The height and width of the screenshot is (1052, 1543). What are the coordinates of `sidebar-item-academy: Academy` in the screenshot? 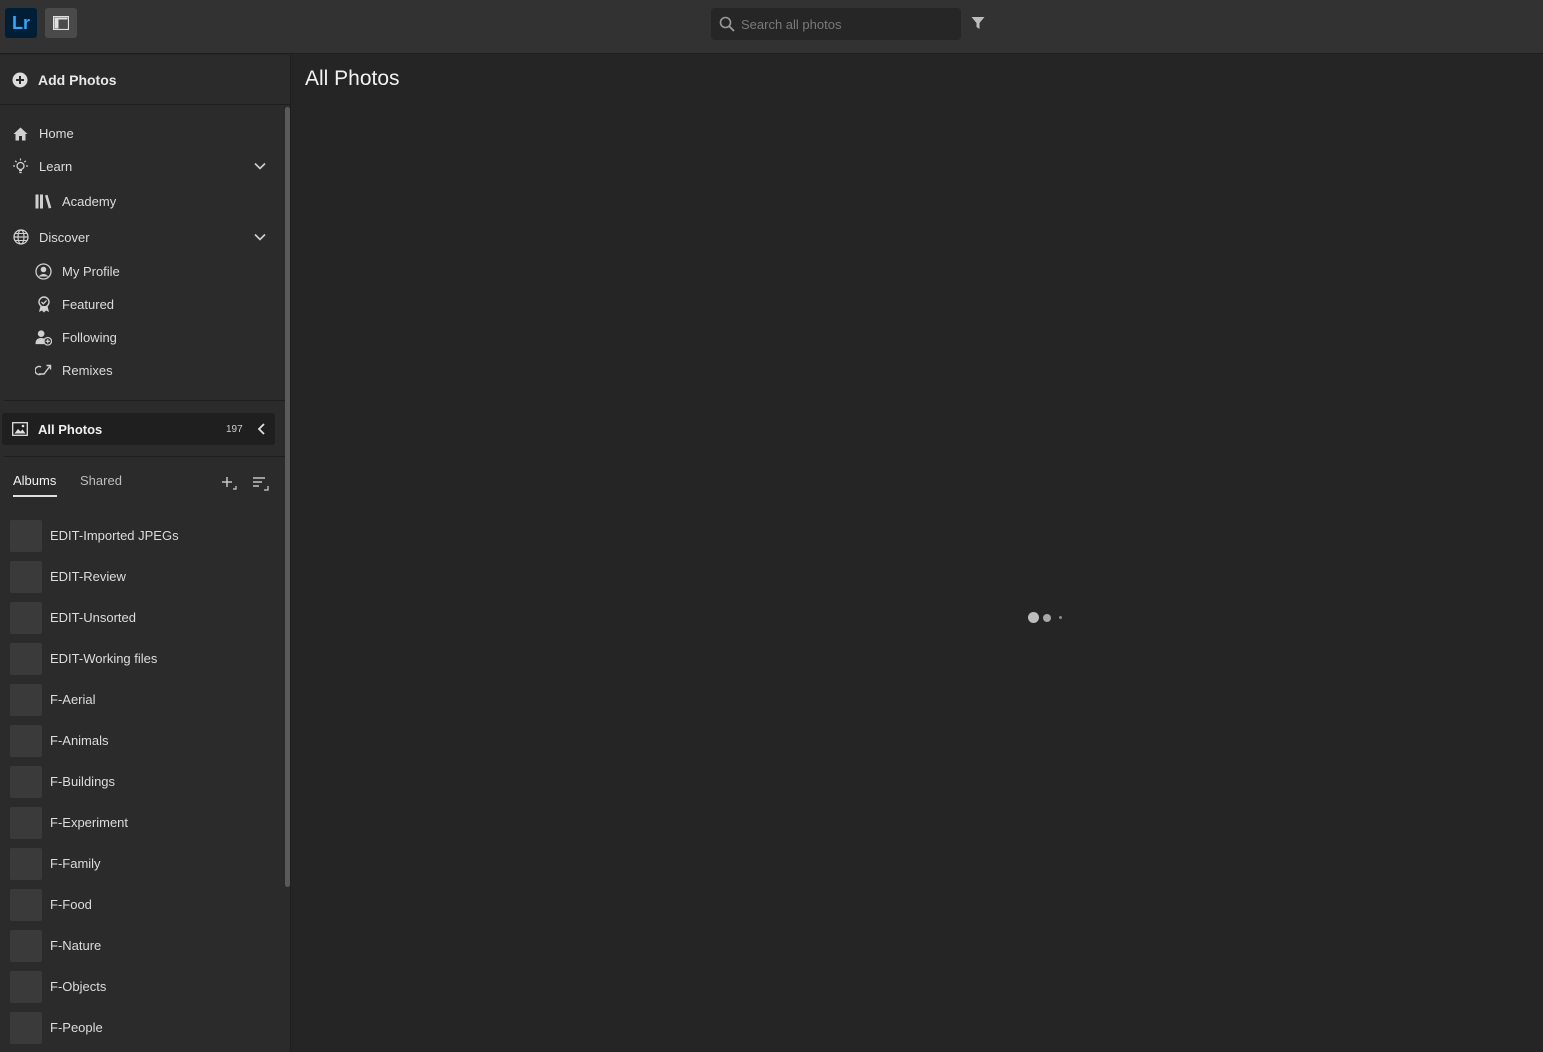 It's located at (145, 201).